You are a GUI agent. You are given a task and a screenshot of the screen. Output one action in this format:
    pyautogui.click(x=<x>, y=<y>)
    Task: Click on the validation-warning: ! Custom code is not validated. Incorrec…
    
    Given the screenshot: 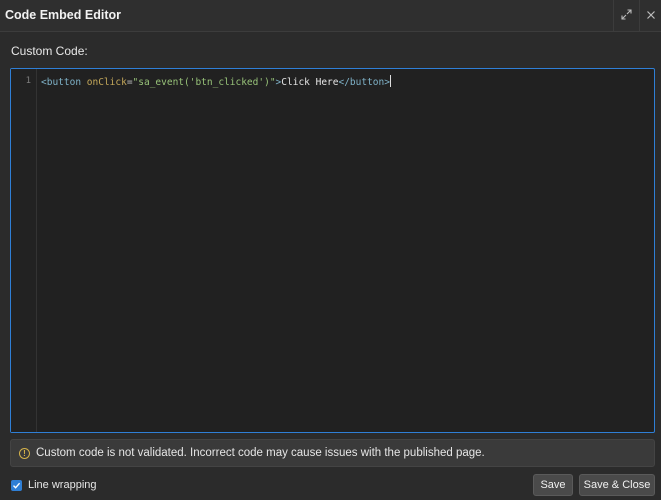 What is the action you would take?
    pyautogui.click(x=332, y=453)
    